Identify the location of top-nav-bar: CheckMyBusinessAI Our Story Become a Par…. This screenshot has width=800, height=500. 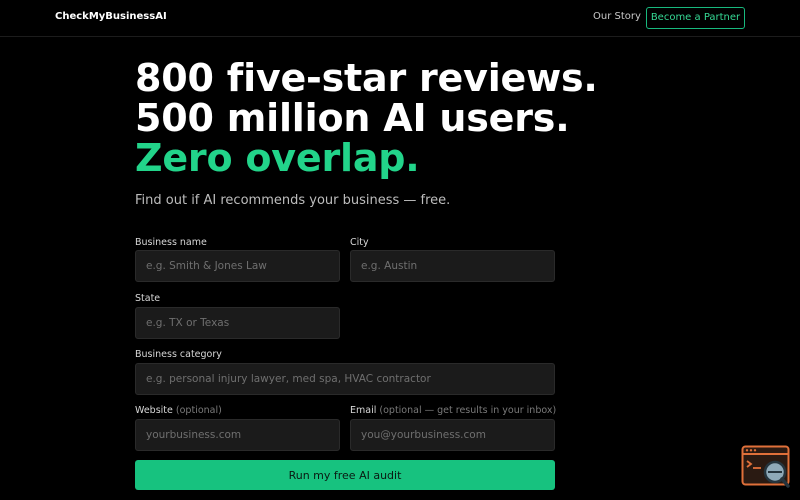
(400, 18).